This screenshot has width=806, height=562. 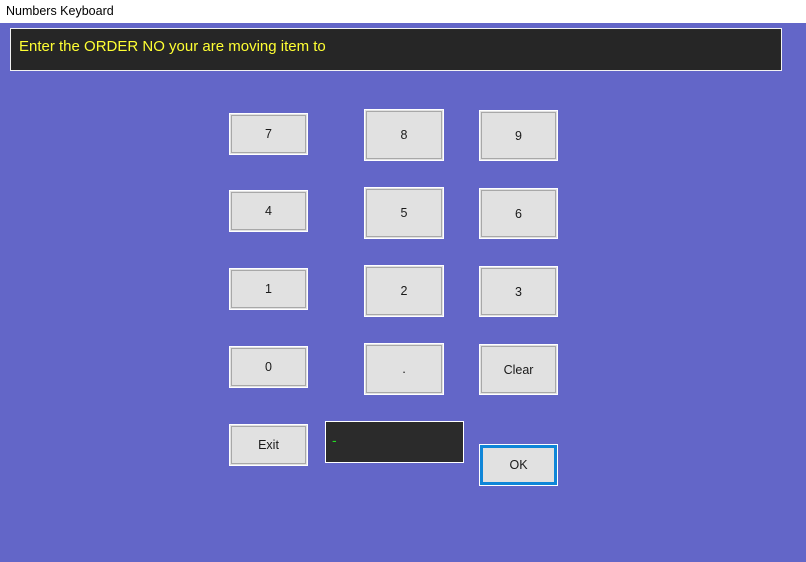 I want to click on key-6-label: 6, so click(x=518, y=213).